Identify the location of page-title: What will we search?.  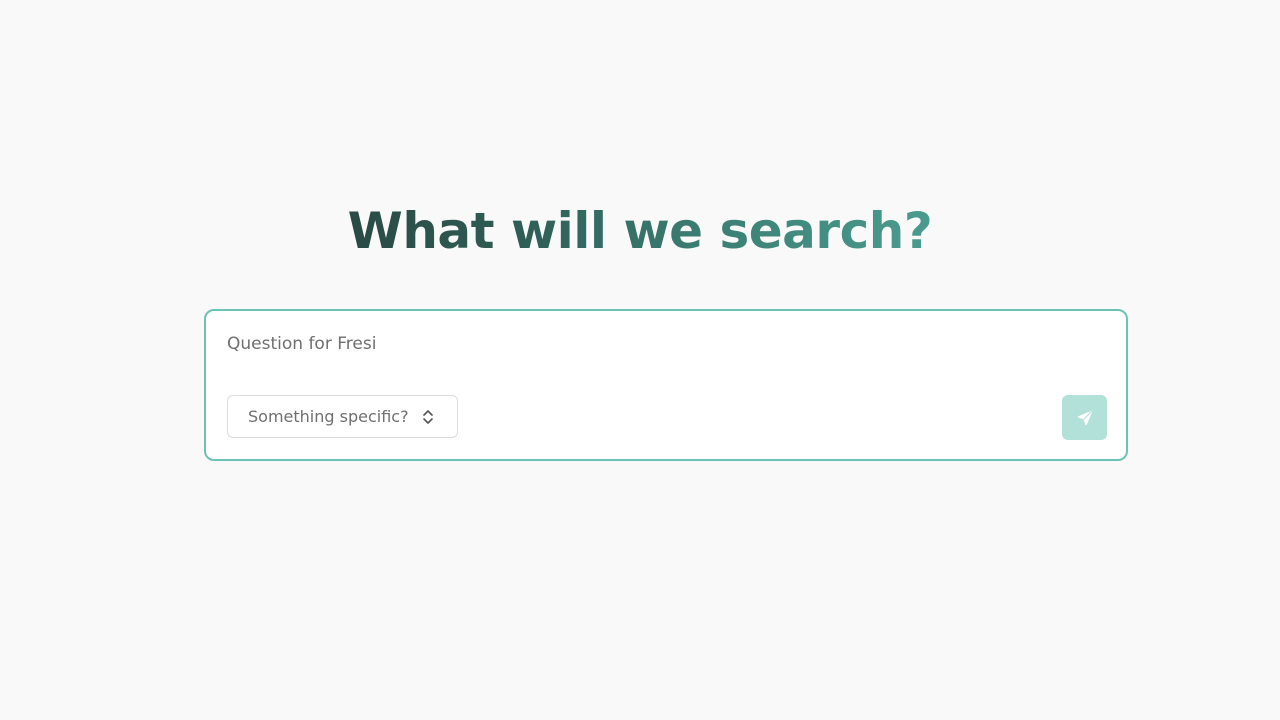
(640, 231).